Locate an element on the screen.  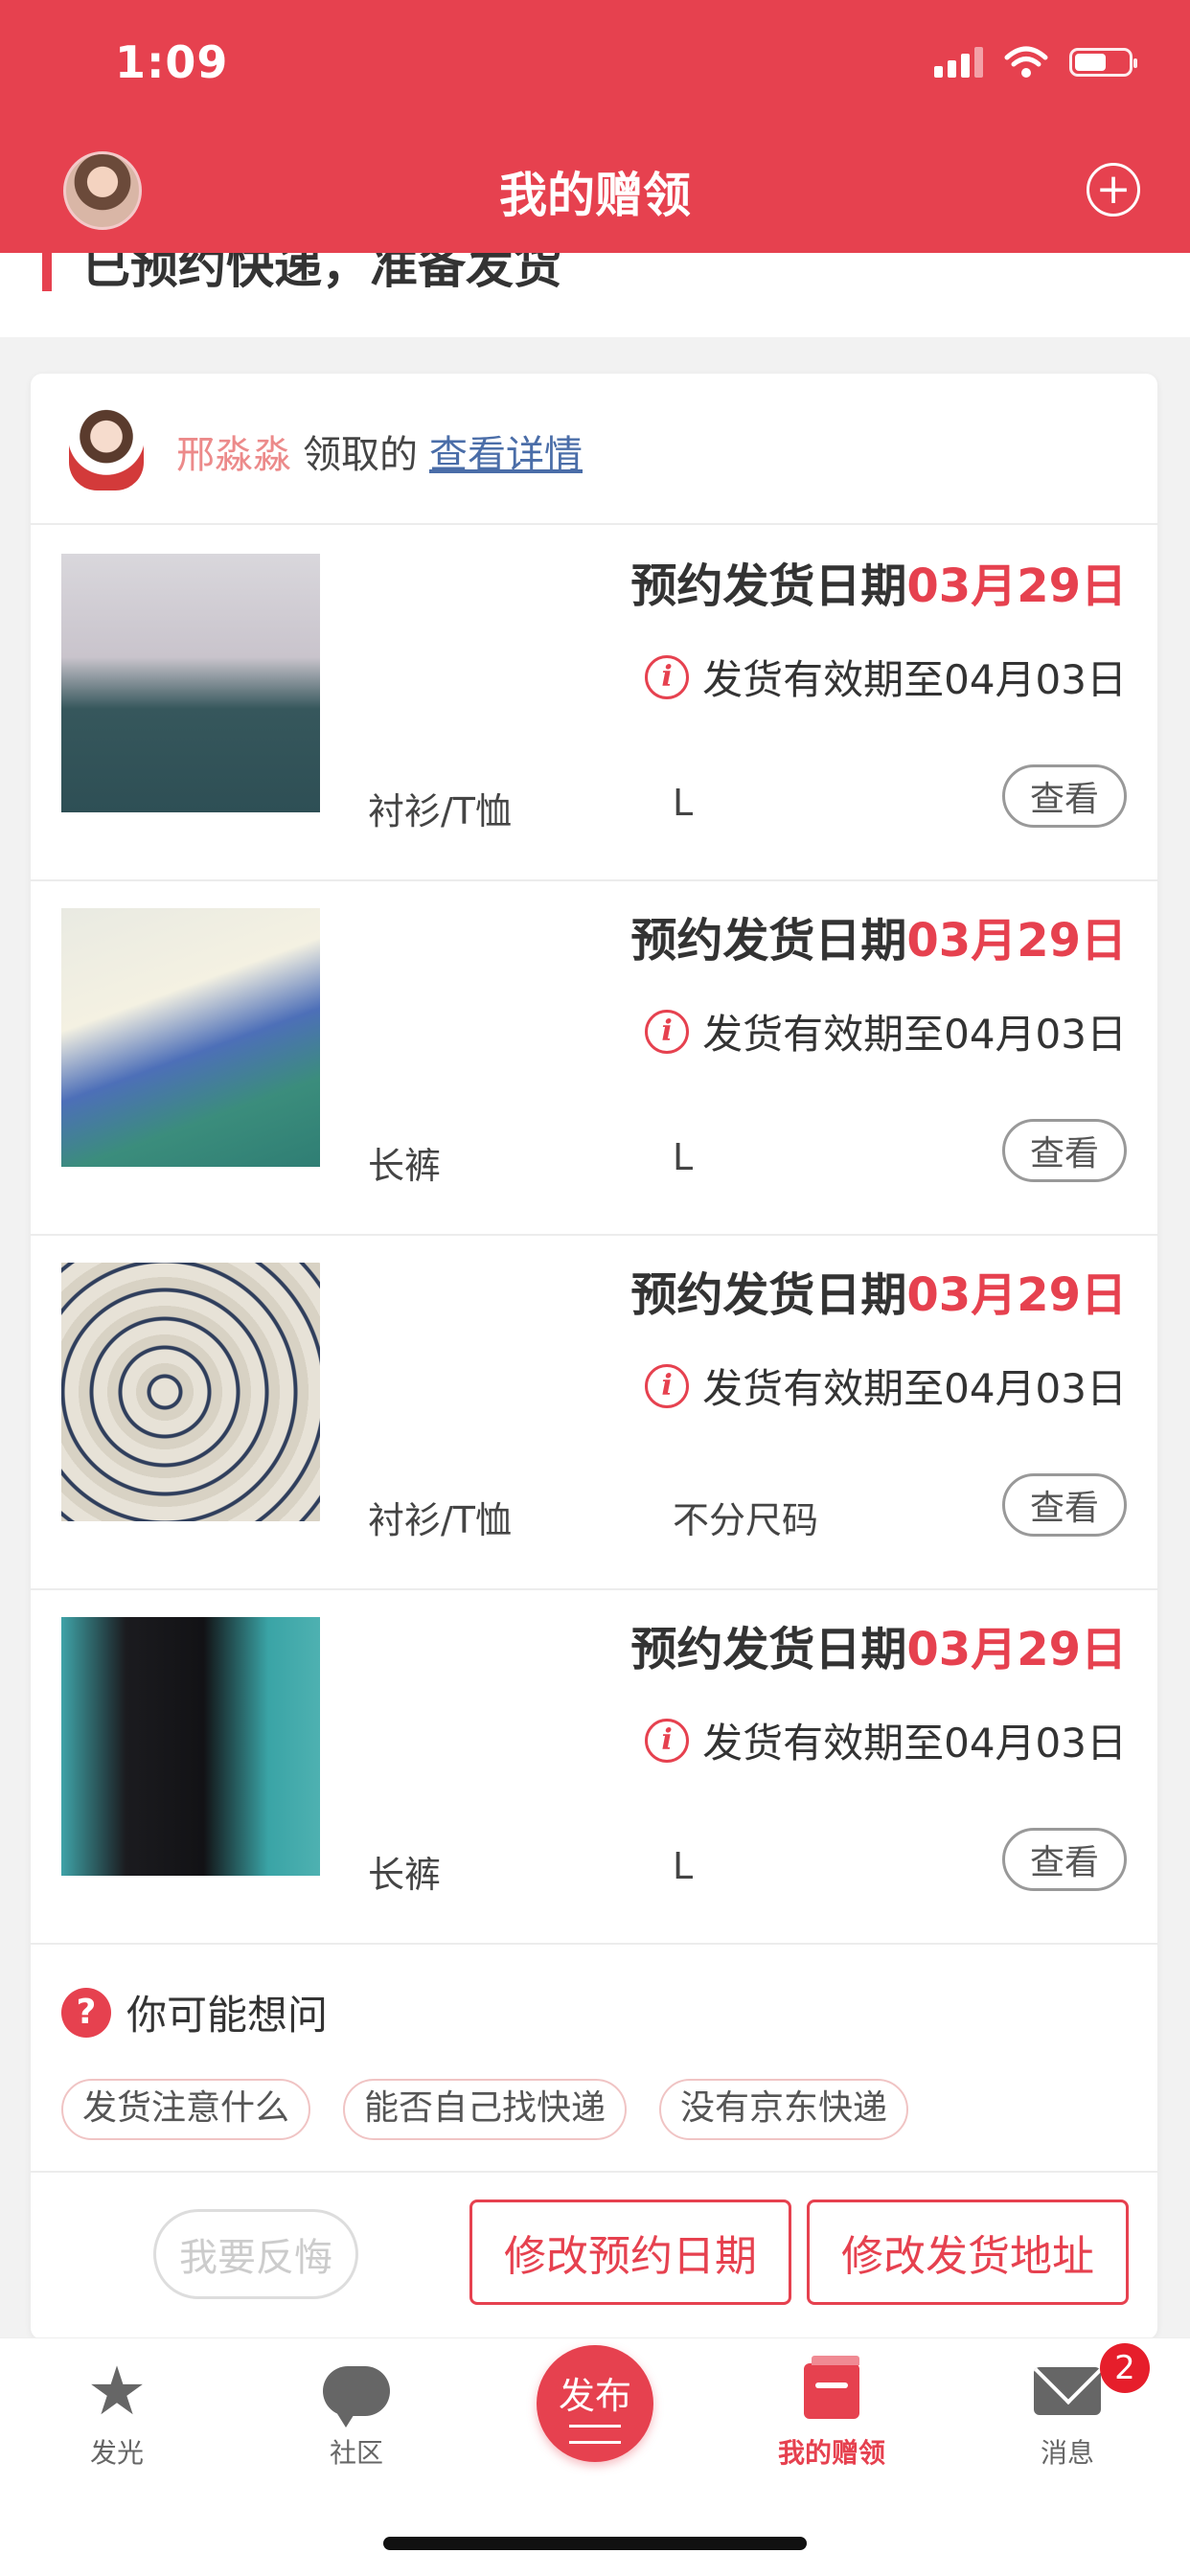
claimer-name: 邢淼淼 is located at coordinates (234, 455).